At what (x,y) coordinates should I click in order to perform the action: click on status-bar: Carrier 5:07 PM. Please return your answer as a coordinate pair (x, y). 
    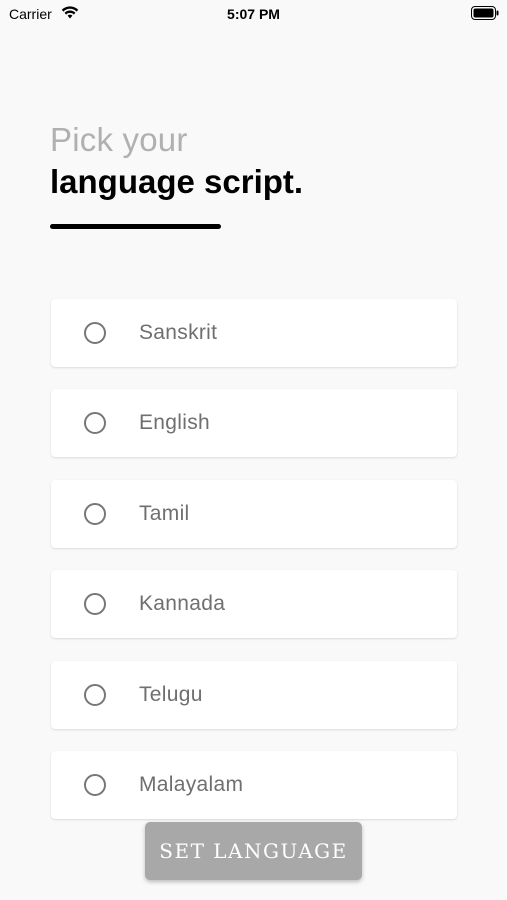
    Looking at the image, I should click on (253, 14).